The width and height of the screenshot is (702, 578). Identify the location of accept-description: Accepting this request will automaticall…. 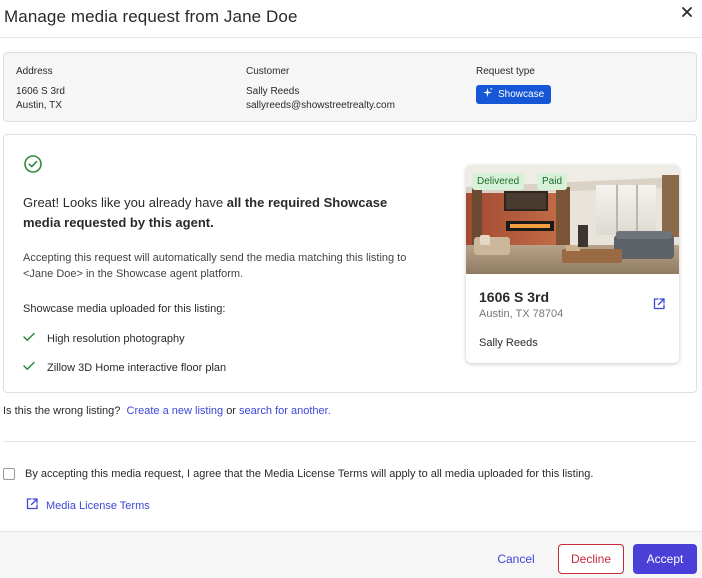
(215, 266).